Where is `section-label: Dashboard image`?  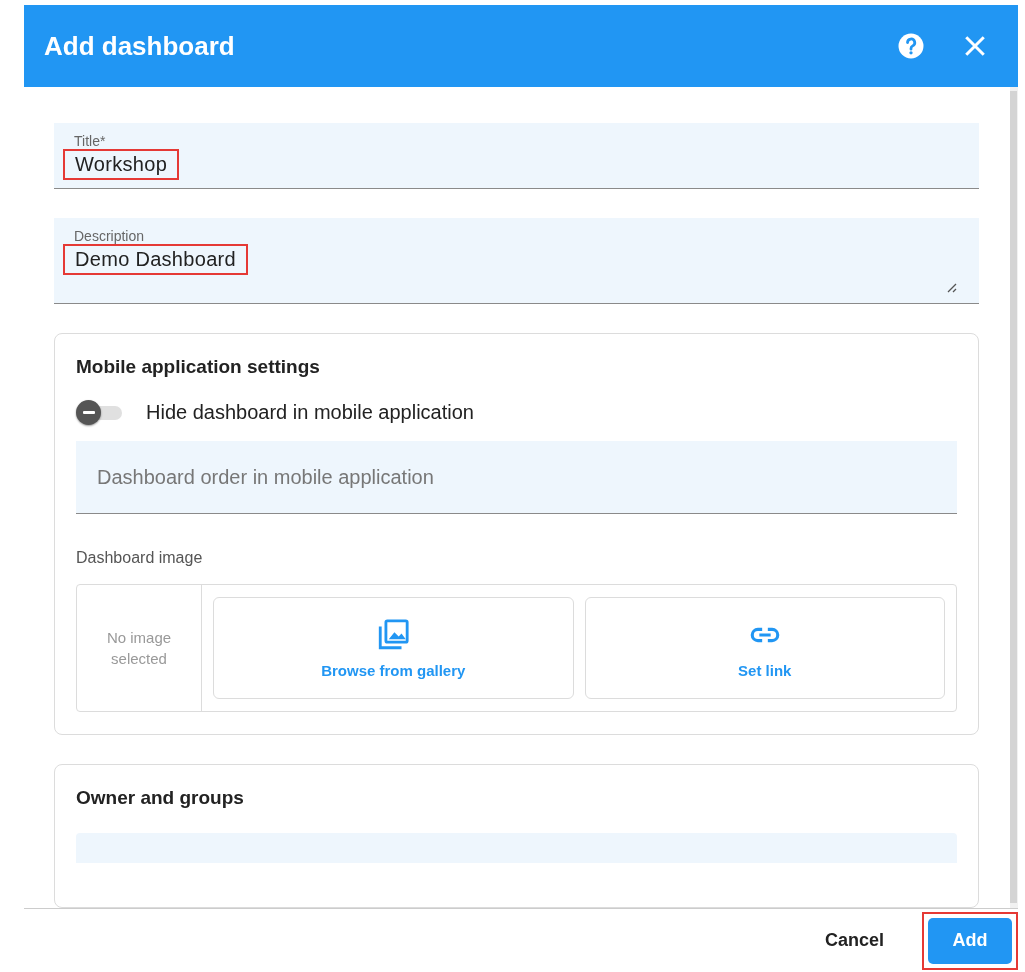 section-label: Dashboard image is located at coordinates (140, 558).